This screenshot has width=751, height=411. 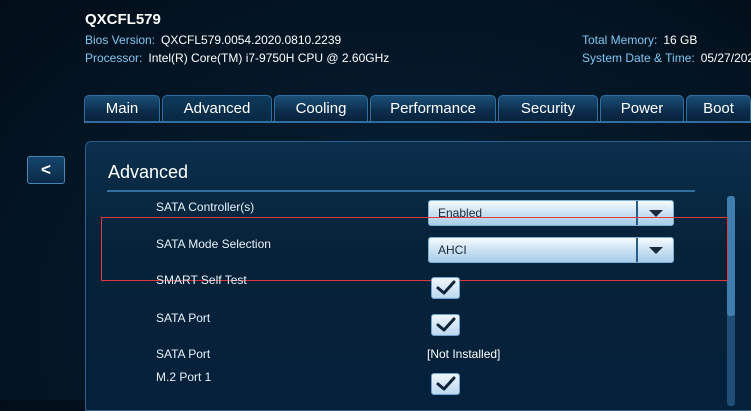 I want to click on model-name: QXCFL579, so click(x=123, y=19).